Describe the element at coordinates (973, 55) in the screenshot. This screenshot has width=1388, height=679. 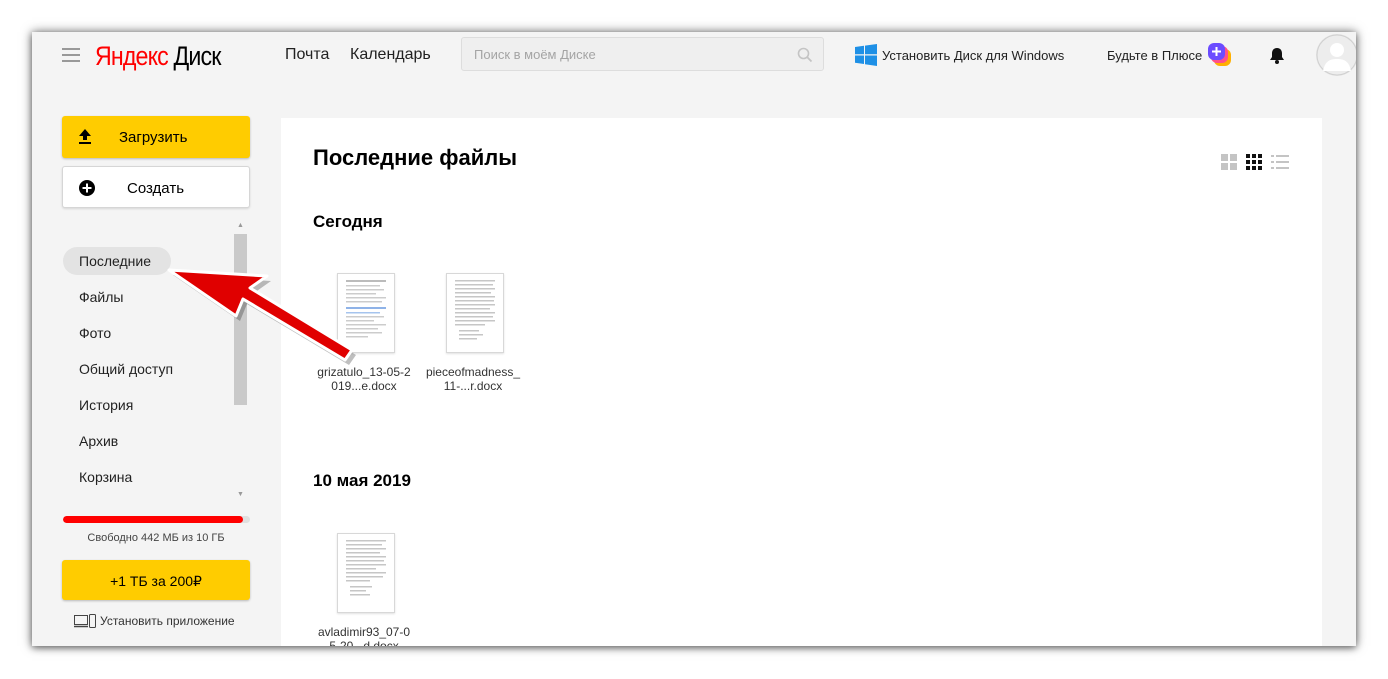
I see `install-windows-link: Установить Диск для Windows` at that location.